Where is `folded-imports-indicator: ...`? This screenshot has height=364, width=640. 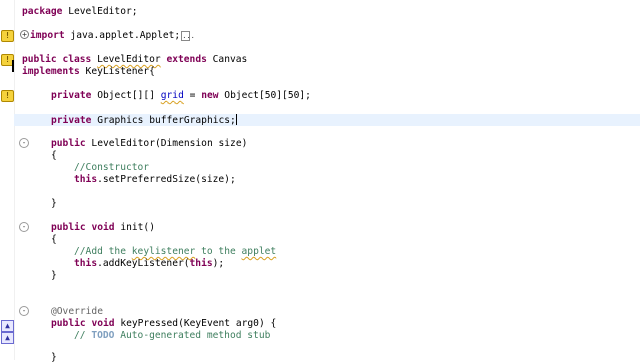 folded-imports-indicator: ... is located at coordinates (188, 36).